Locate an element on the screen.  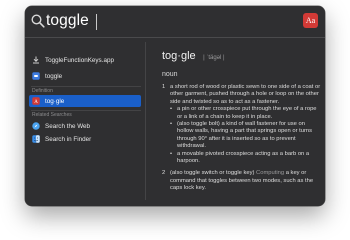
download-icon is located at coordinates (36, 60).